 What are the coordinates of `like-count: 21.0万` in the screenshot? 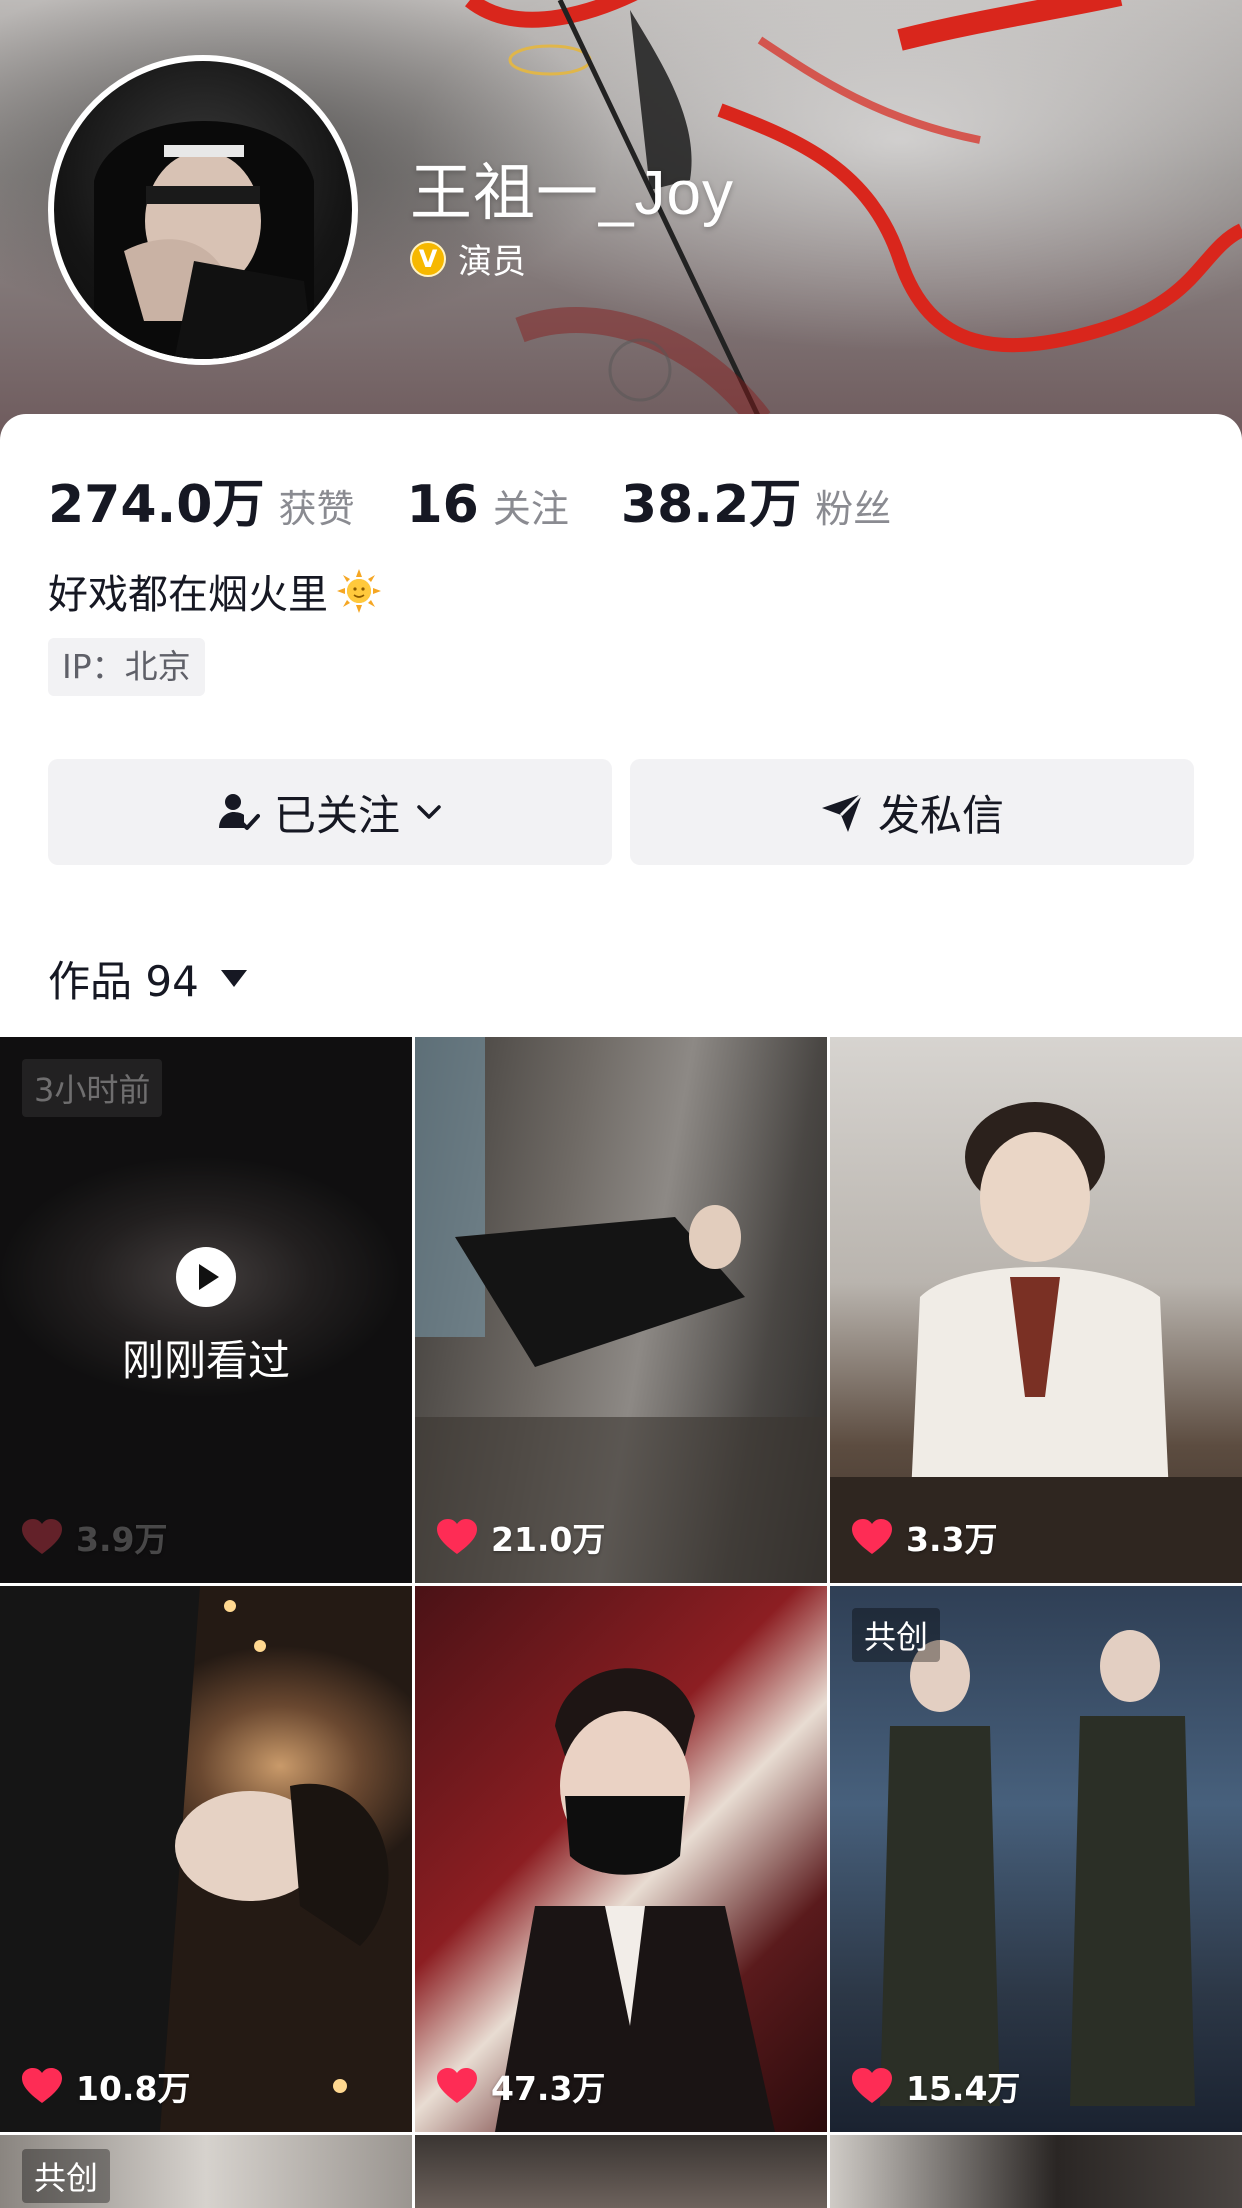 It's located at (521, 1537).